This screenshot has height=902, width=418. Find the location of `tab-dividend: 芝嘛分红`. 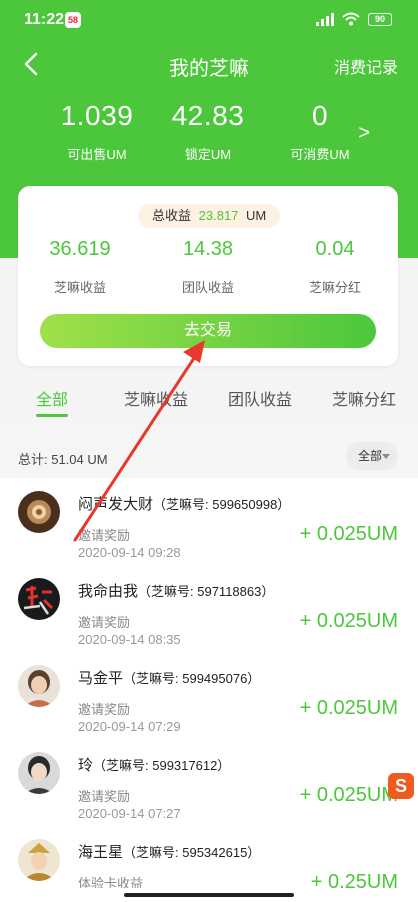

tab-dividend: 芝嘛分红 is located at coordinates (364, 398).